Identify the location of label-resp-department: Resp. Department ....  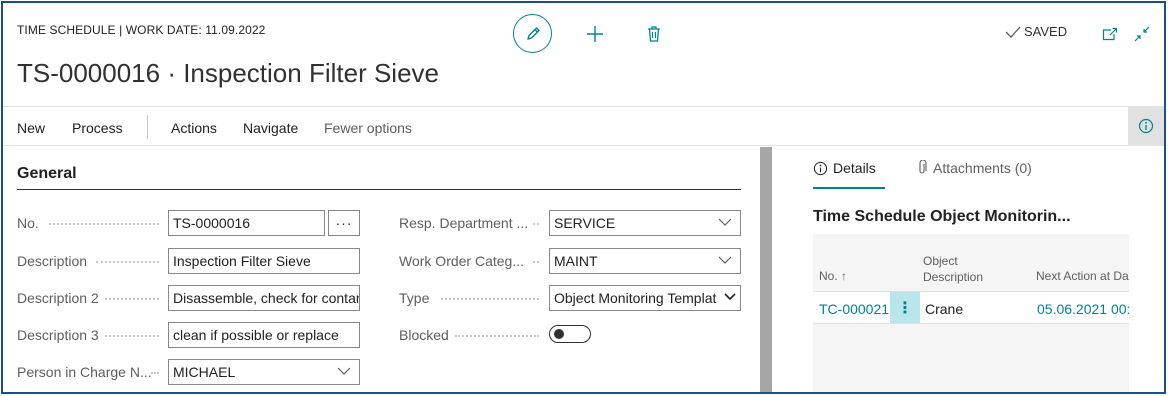
(464, 223).